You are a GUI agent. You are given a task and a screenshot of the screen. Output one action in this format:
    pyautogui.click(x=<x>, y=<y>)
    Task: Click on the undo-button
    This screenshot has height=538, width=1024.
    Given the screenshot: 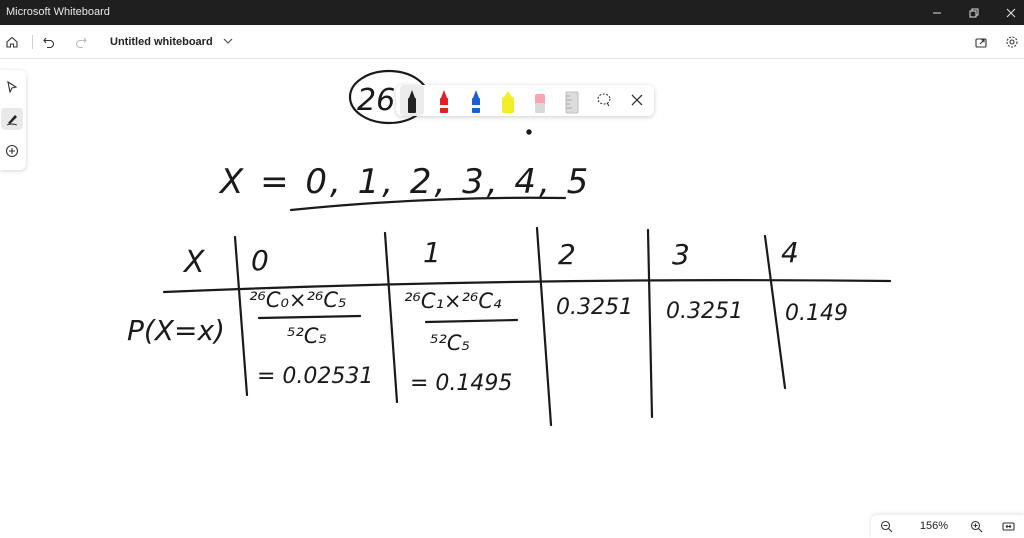 What is the action you would take?
    pyautogui.click(x=49, y=42)
    